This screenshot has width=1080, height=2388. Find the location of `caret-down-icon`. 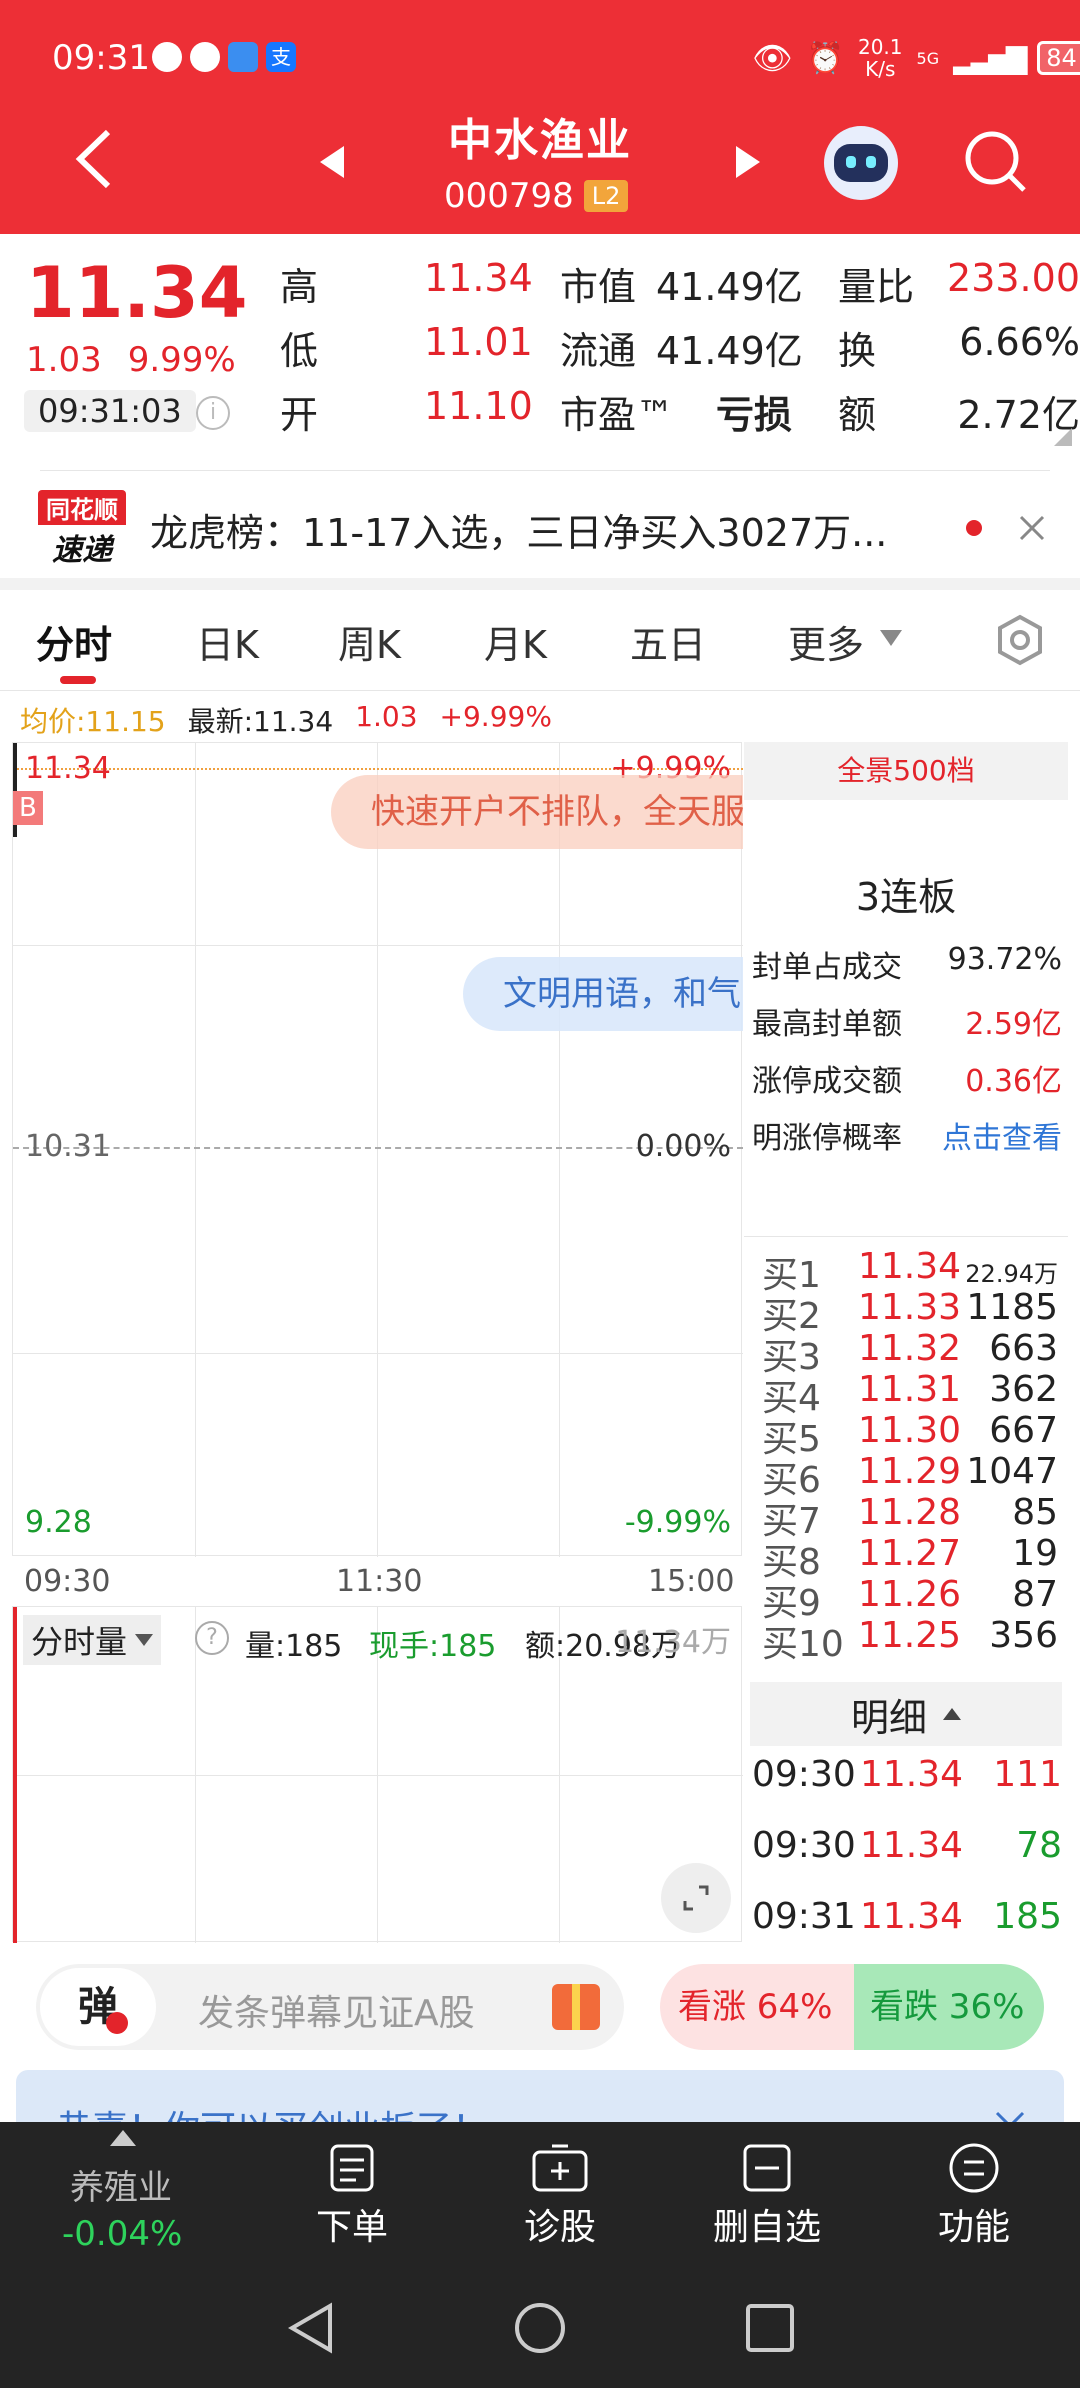

caret-down-icon is located at coordinates (144, 1640).